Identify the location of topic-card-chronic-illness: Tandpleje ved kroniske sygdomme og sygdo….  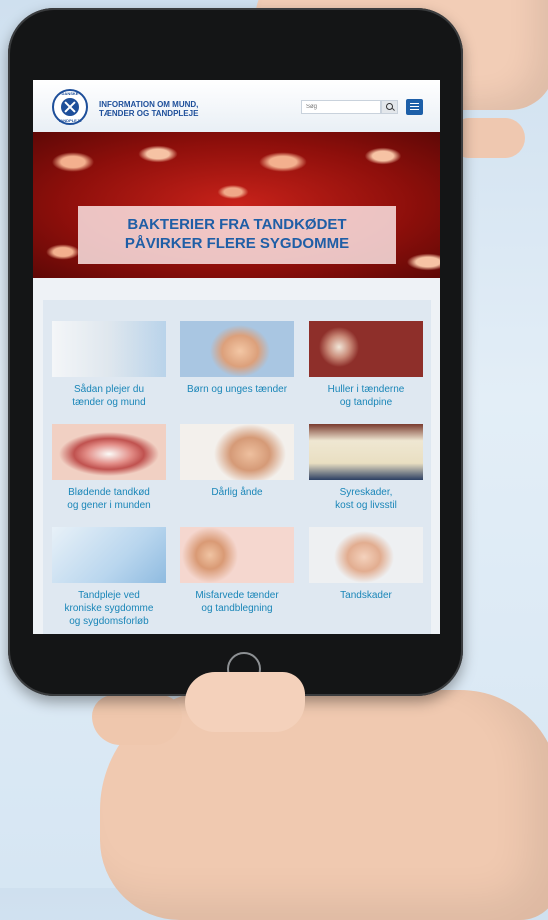
(109, 577).